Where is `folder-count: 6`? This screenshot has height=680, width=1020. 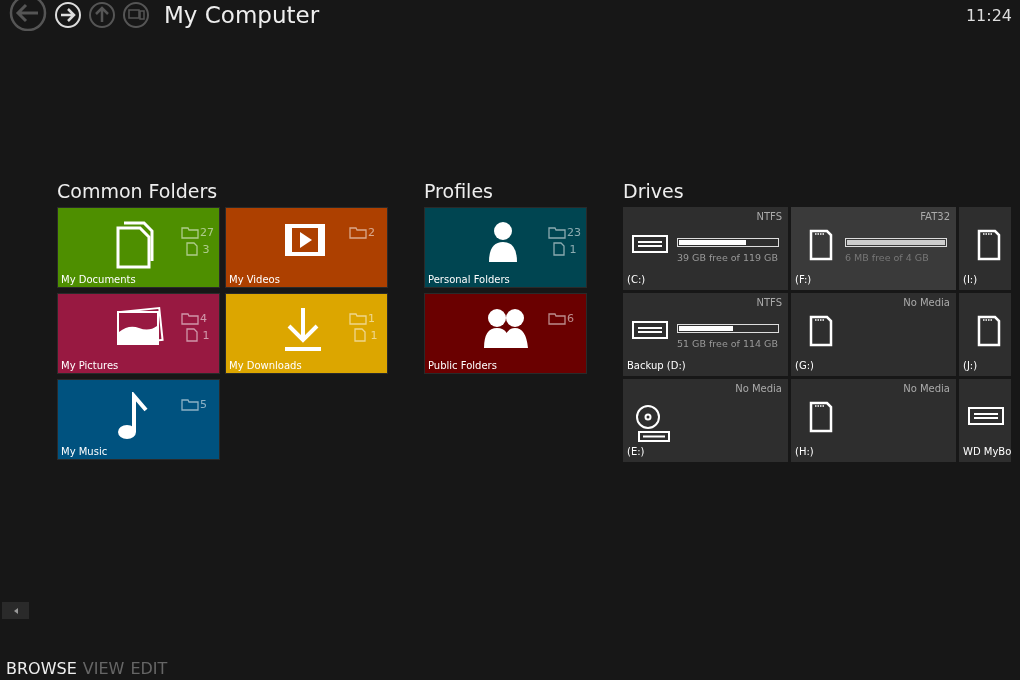 folder-count: 6 is located at coordinates (561, 318).